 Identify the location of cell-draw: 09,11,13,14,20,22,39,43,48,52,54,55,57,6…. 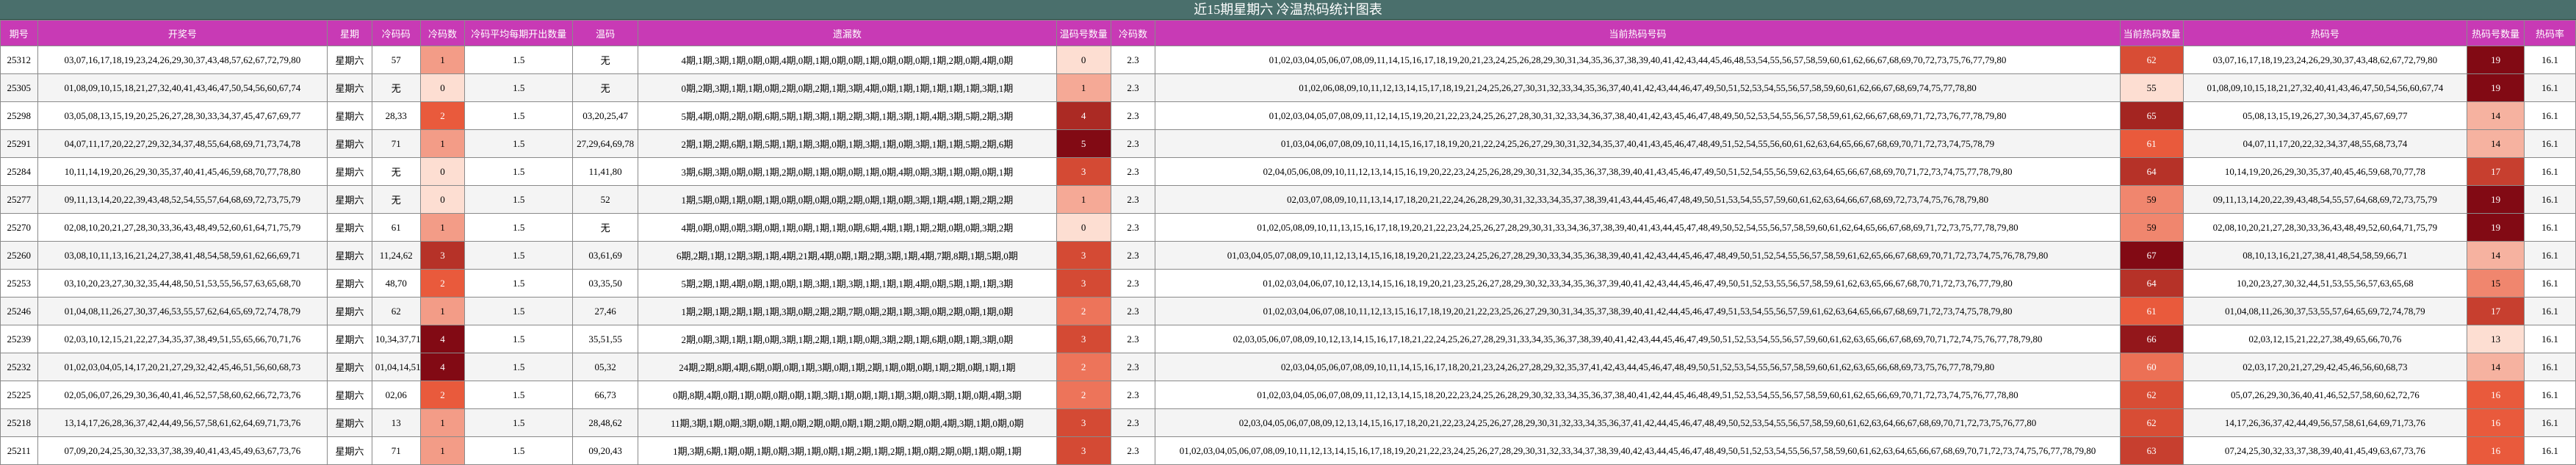
(182, 199).